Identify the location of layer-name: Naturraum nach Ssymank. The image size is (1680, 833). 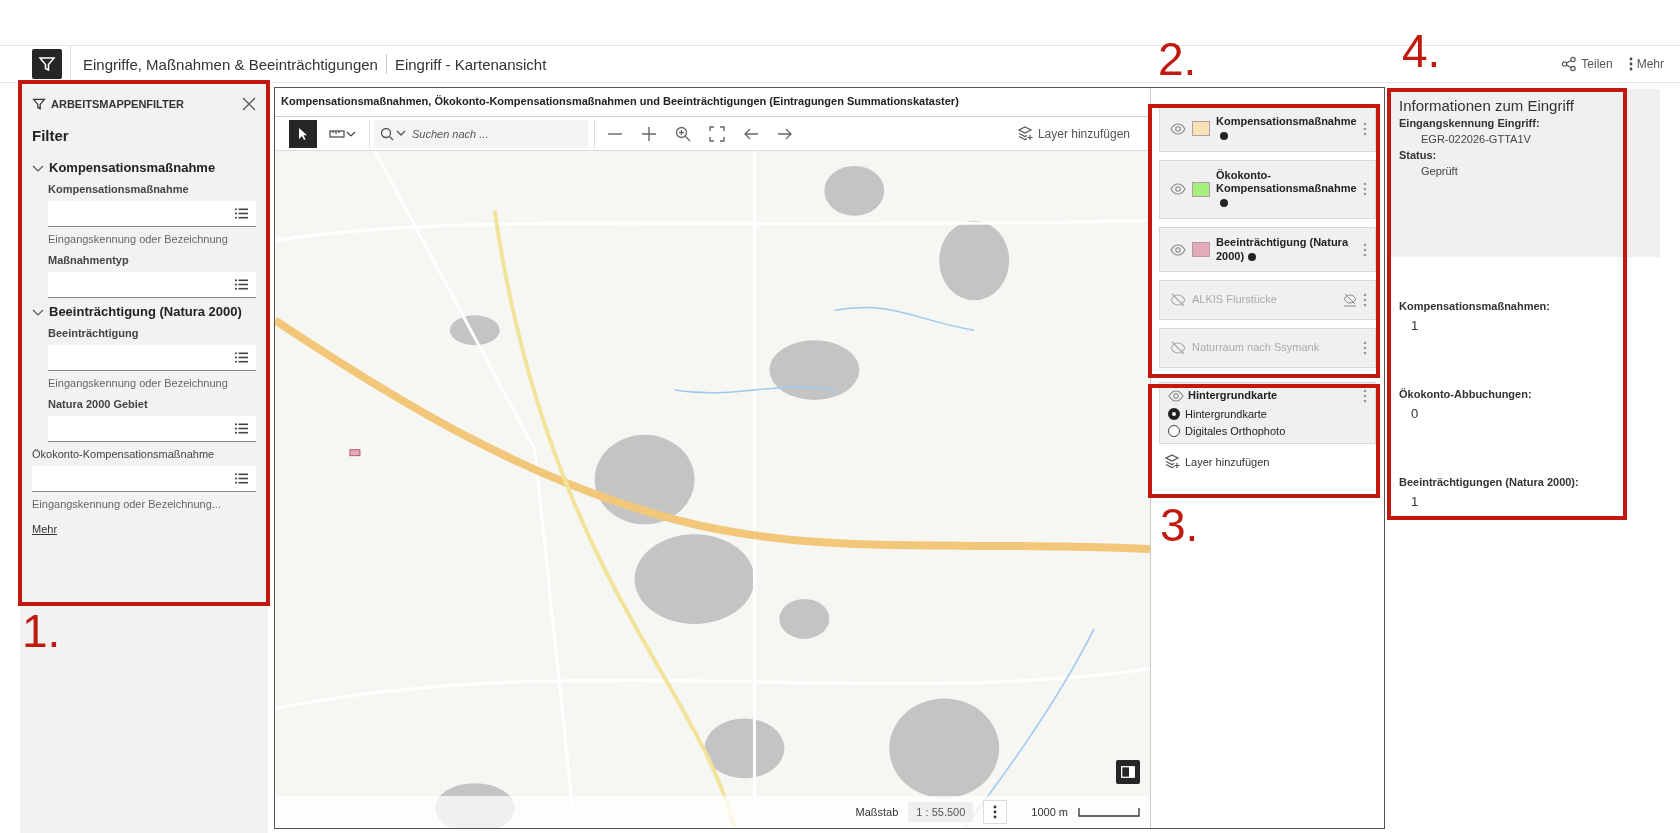
(1256, 348).